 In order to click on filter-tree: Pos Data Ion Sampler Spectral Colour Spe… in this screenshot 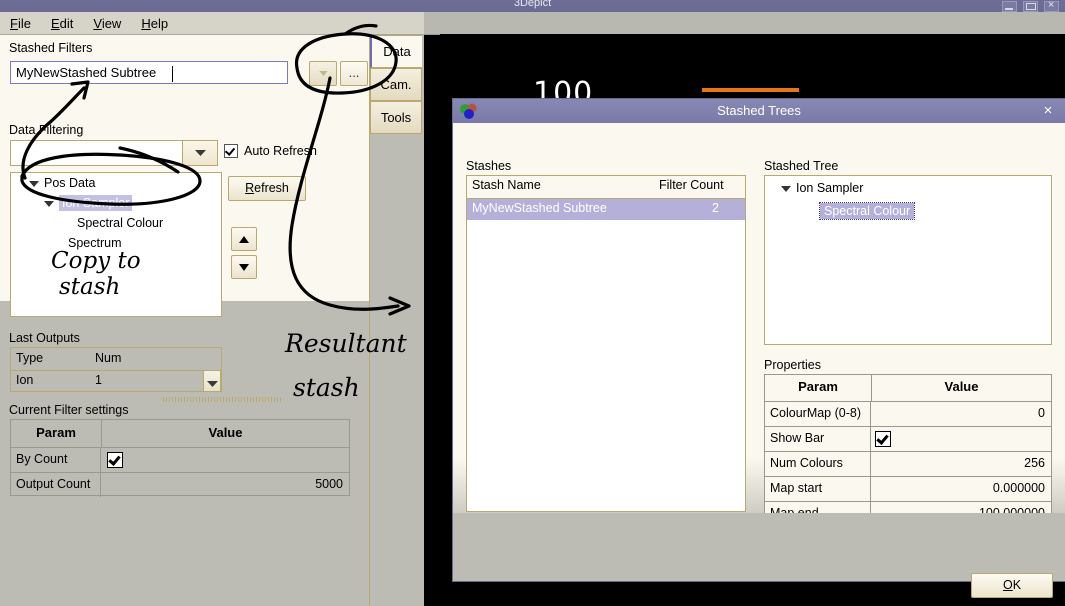, I will do `click(116, 244)`.